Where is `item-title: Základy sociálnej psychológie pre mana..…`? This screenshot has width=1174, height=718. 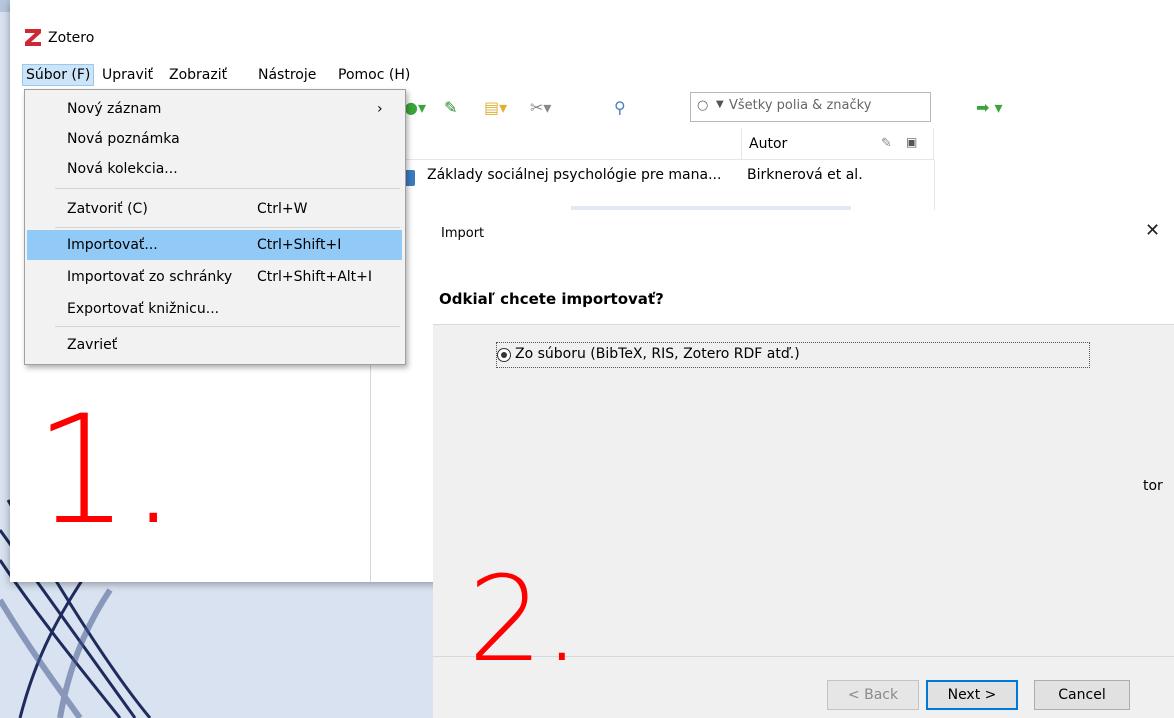
item-title: Základy sociálnej psychológie pre mana..… is located at coordinates (574, 175).